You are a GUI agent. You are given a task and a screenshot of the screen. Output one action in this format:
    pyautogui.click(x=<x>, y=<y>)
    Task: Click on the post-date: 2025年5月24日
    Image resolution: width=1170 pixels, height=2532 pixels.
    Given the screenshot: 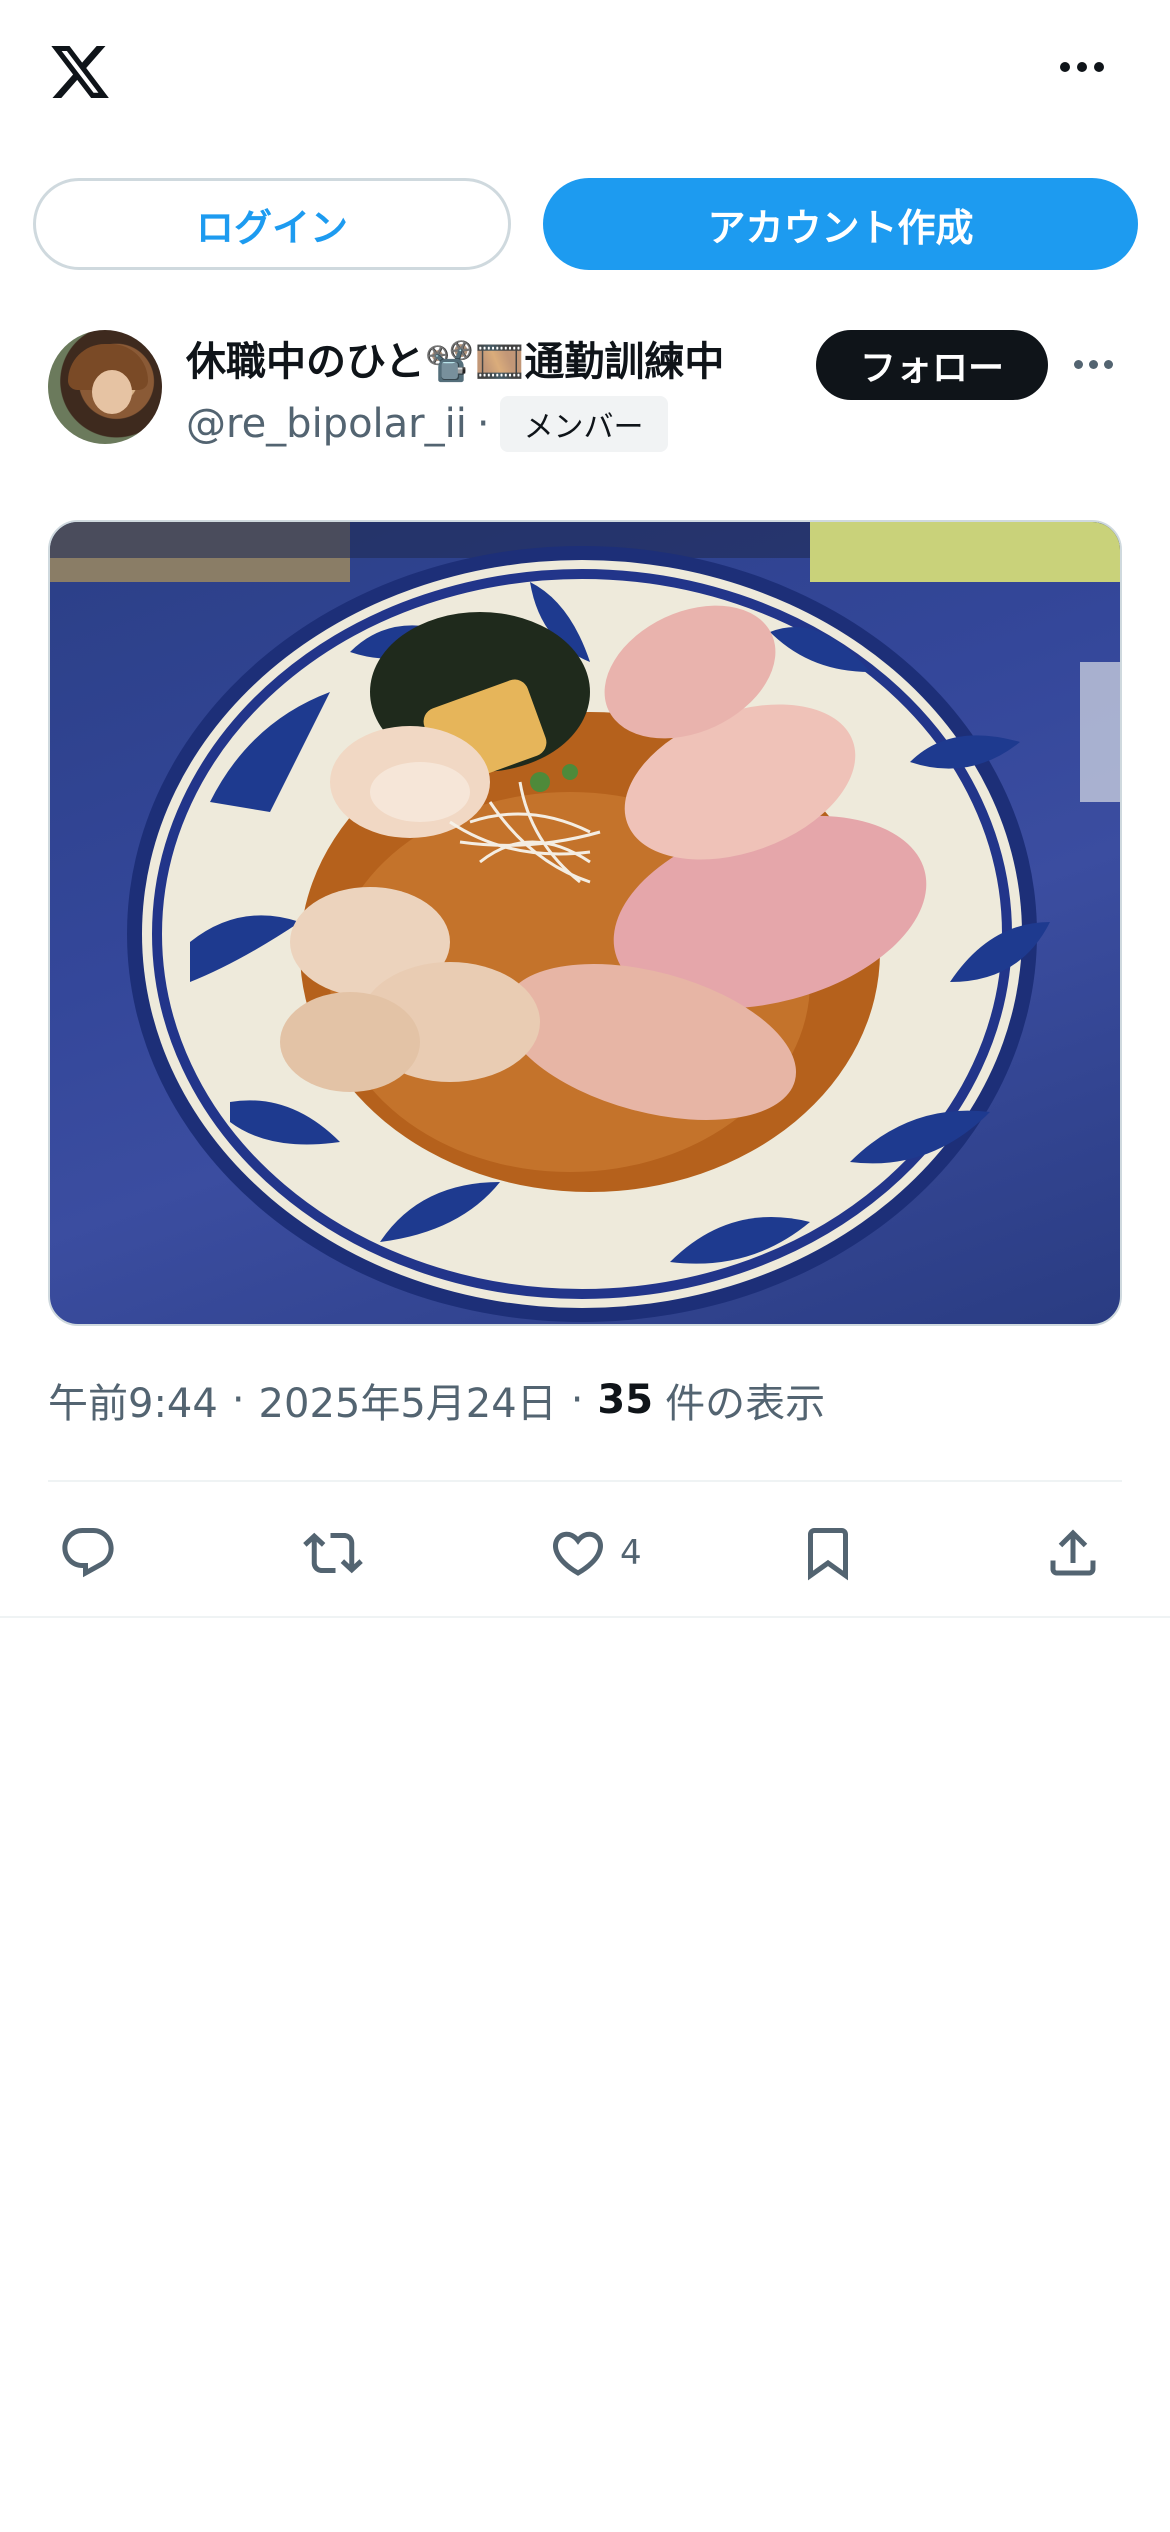 What is the action you would take?
    pyautogui.click(x=408, y=1400)
    